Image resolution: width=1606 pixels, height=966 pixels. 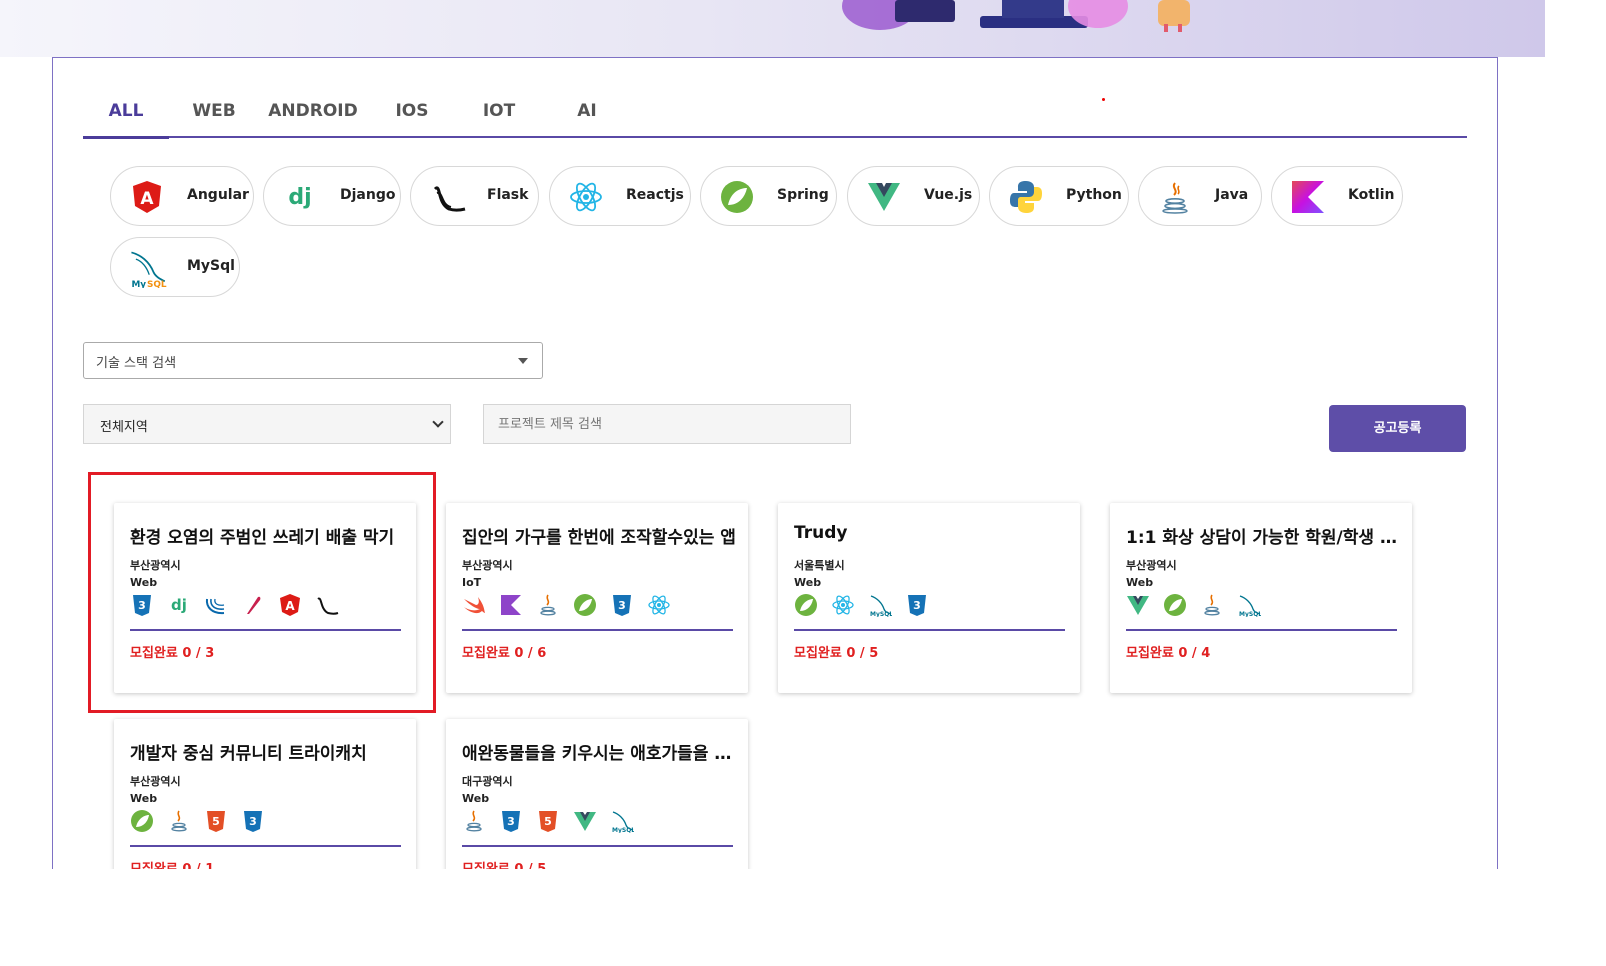 What do you see at coordinates (775, 118) in the screenshot?
I see `category-tabs: ALL WEB ANDROID IOS IOT AI` at bounding box center [775, 118].